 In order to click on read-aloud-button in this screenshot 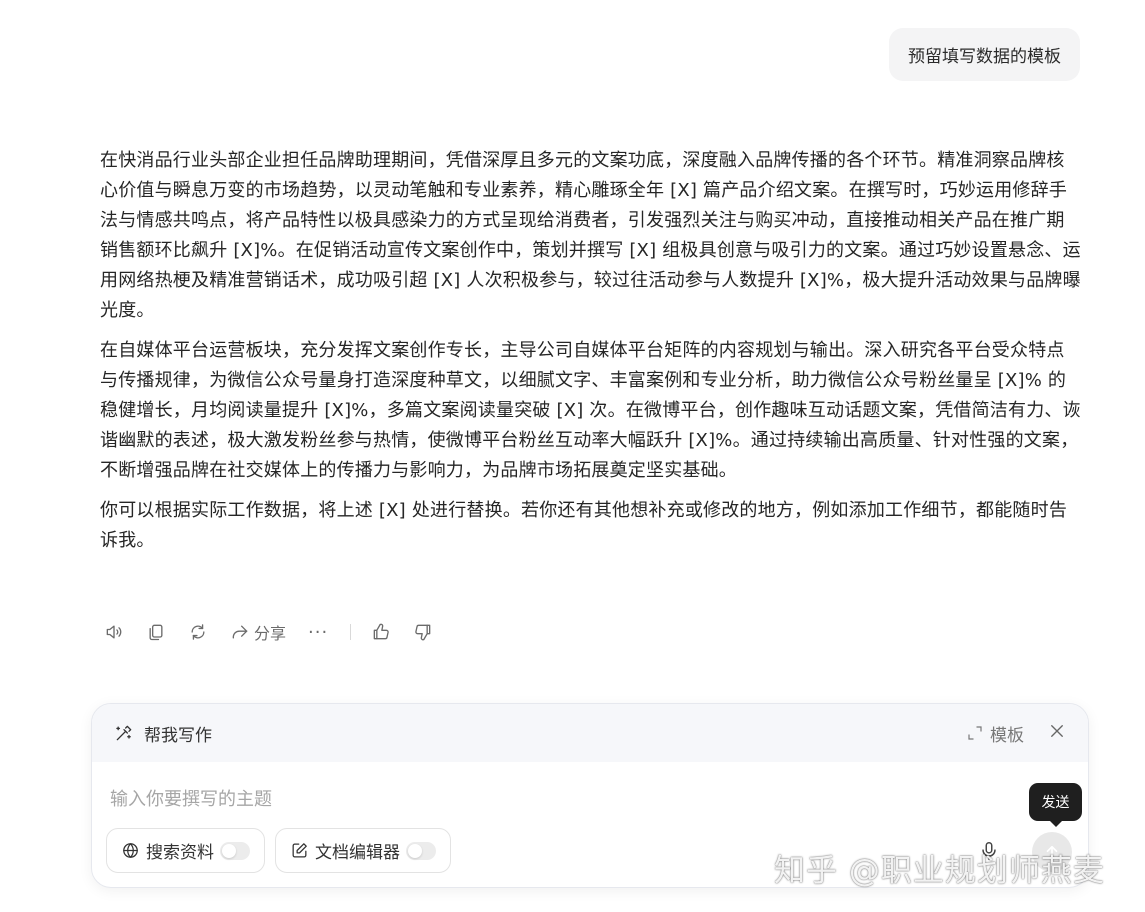, I will do `click(114, 632)`.